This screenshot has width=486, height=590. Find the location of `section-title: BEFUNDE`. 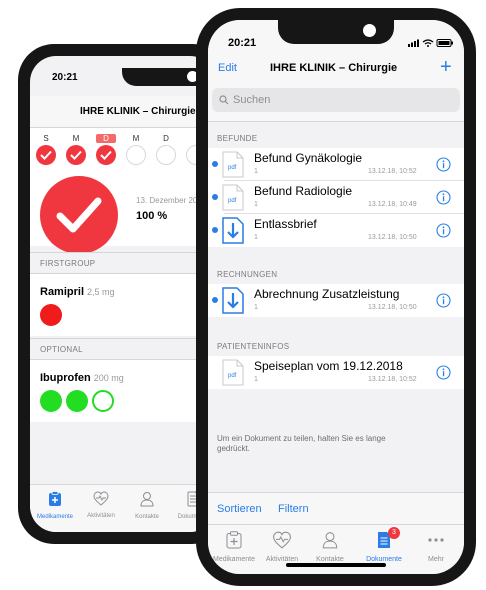

section-title: BEFUNDE is located at coordinates (237, 138).